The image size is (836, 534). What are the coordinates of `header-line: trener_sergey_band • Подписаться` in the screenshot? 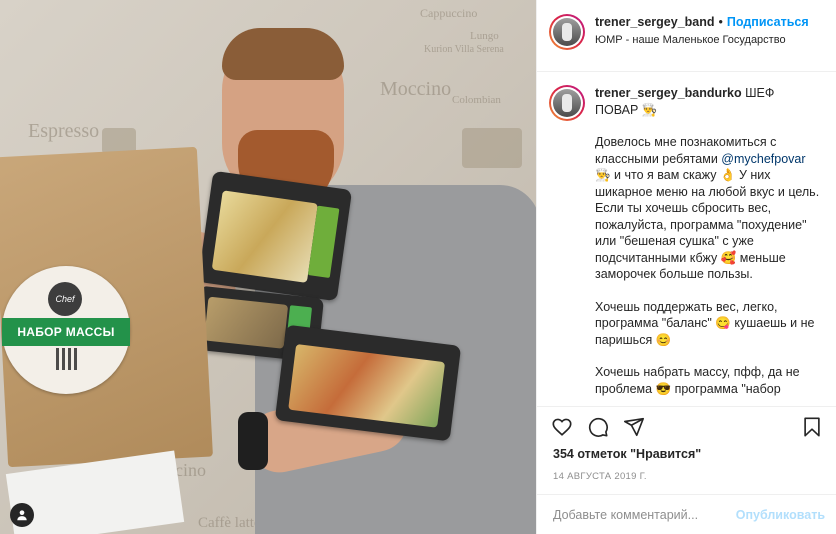 It's located at (702, 22).